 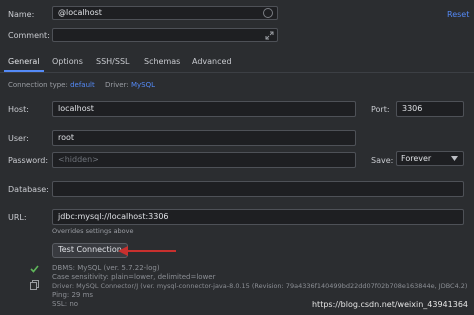 What do you see at coordinates (17, 217) in the screenshot?
I see `url-label: URL:` at bounding box center [17, 217].